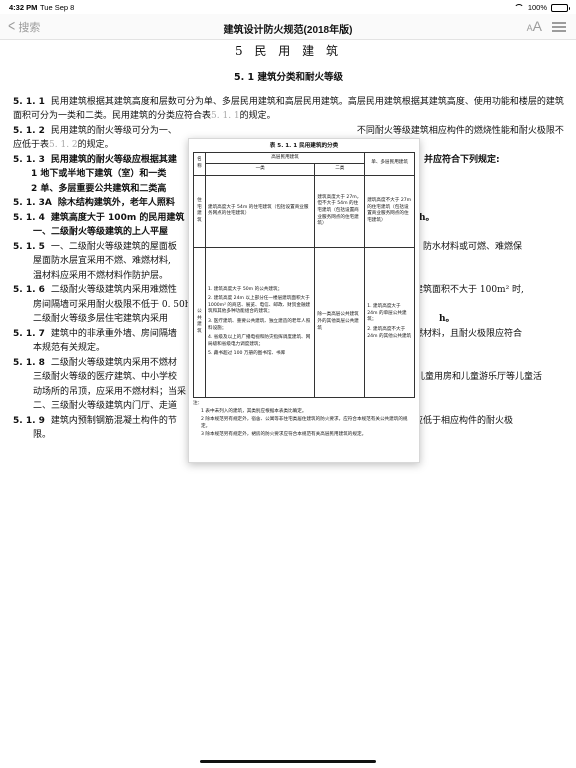 Image resolution: width=576 pixels, height=768 pixels. What do you see at coordinates (537, 7) in the screenshot?
I see `battery-percent: 100%` at bounding box center [537, 7].